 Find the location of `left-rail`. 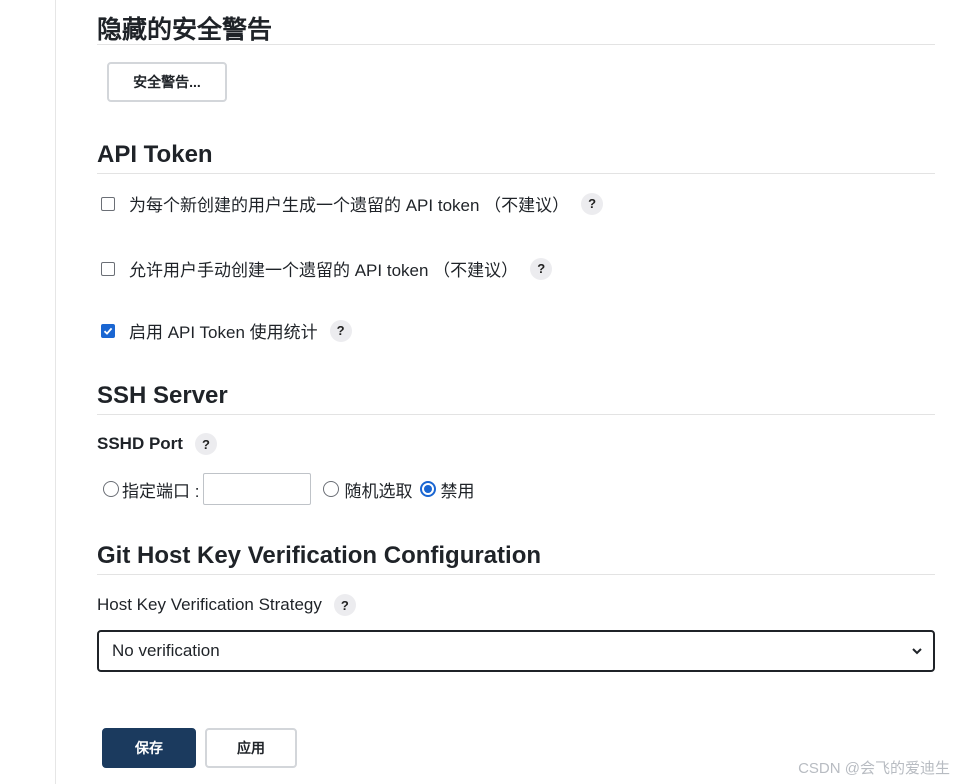

left-rail is located at coordinates (28, 392).